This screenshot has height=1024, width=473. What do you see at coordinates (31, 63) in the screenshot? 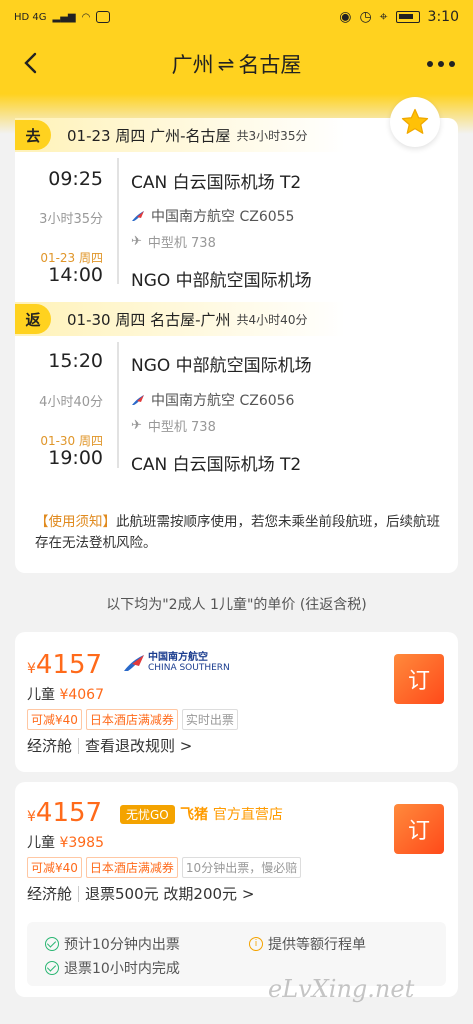
I see `back-icon` at bounding box center [31, 63].